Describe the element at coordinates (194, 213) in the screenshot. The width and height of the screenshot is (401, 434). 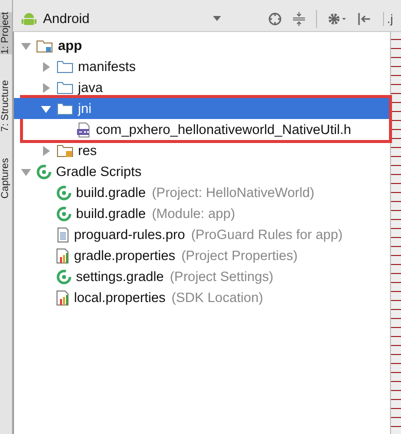
I see `item-note: (Module: app)` at that location.